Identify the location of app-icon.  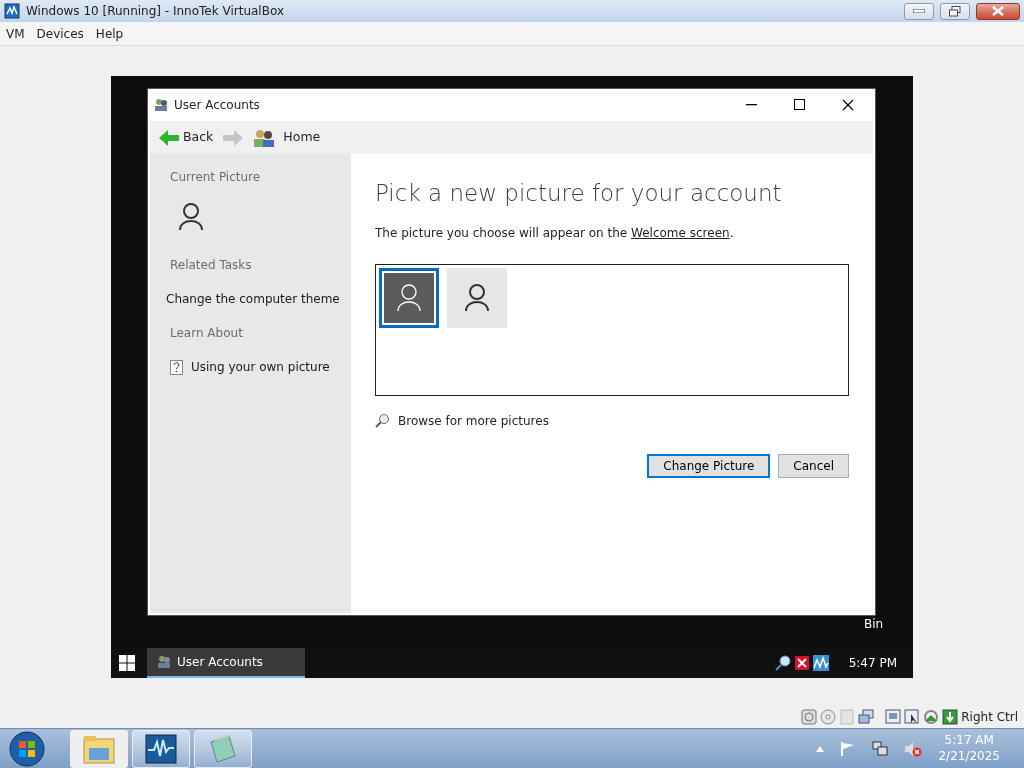
(12, 11).